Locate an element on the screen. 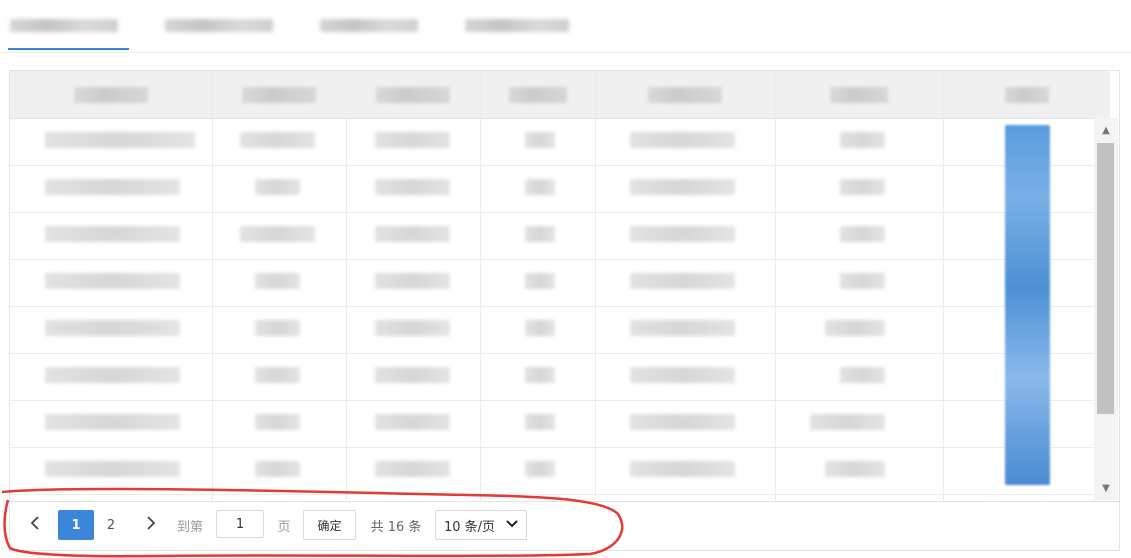 Image resolution: width=1131 pixels, height=558 pixels. chevron-right-icon is located at coordinates (151, 525).